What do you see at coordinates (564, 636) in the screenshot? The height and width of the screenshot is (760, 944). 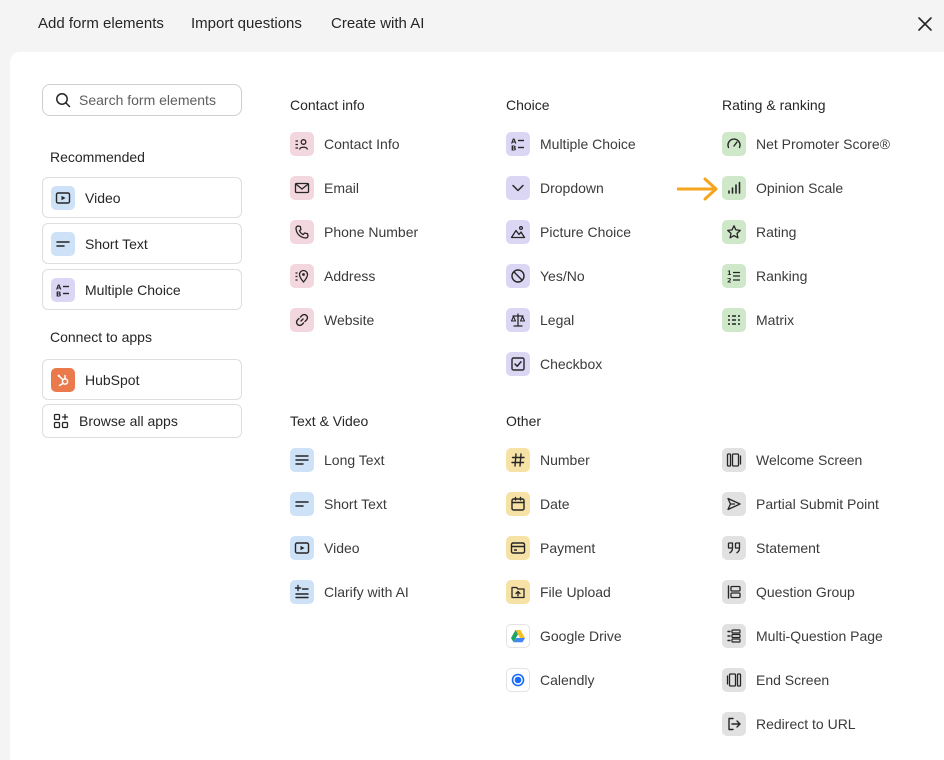 I see `element-google-drive: Google Drive` at bounding box center [564, 636].